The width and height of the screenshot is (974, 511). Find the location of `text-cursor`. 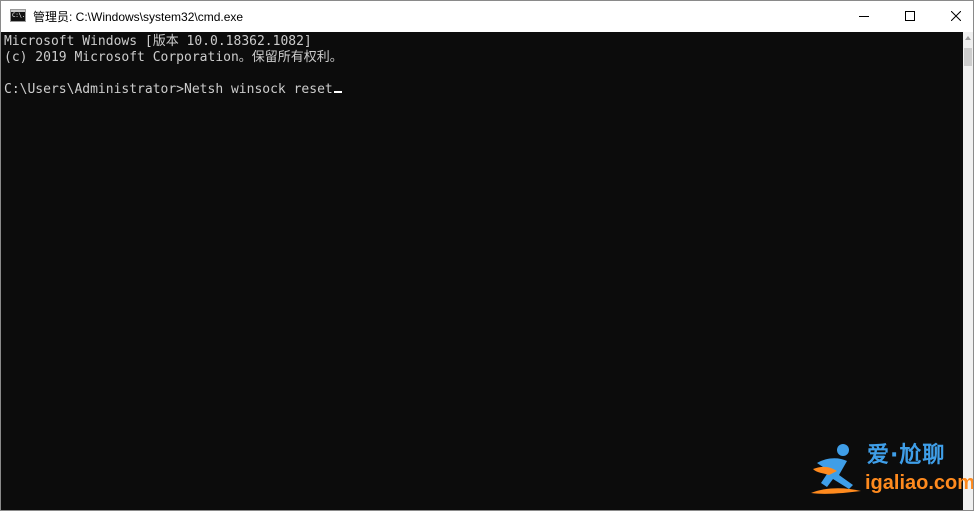

text-cursor is located at coordinates (337, 92).